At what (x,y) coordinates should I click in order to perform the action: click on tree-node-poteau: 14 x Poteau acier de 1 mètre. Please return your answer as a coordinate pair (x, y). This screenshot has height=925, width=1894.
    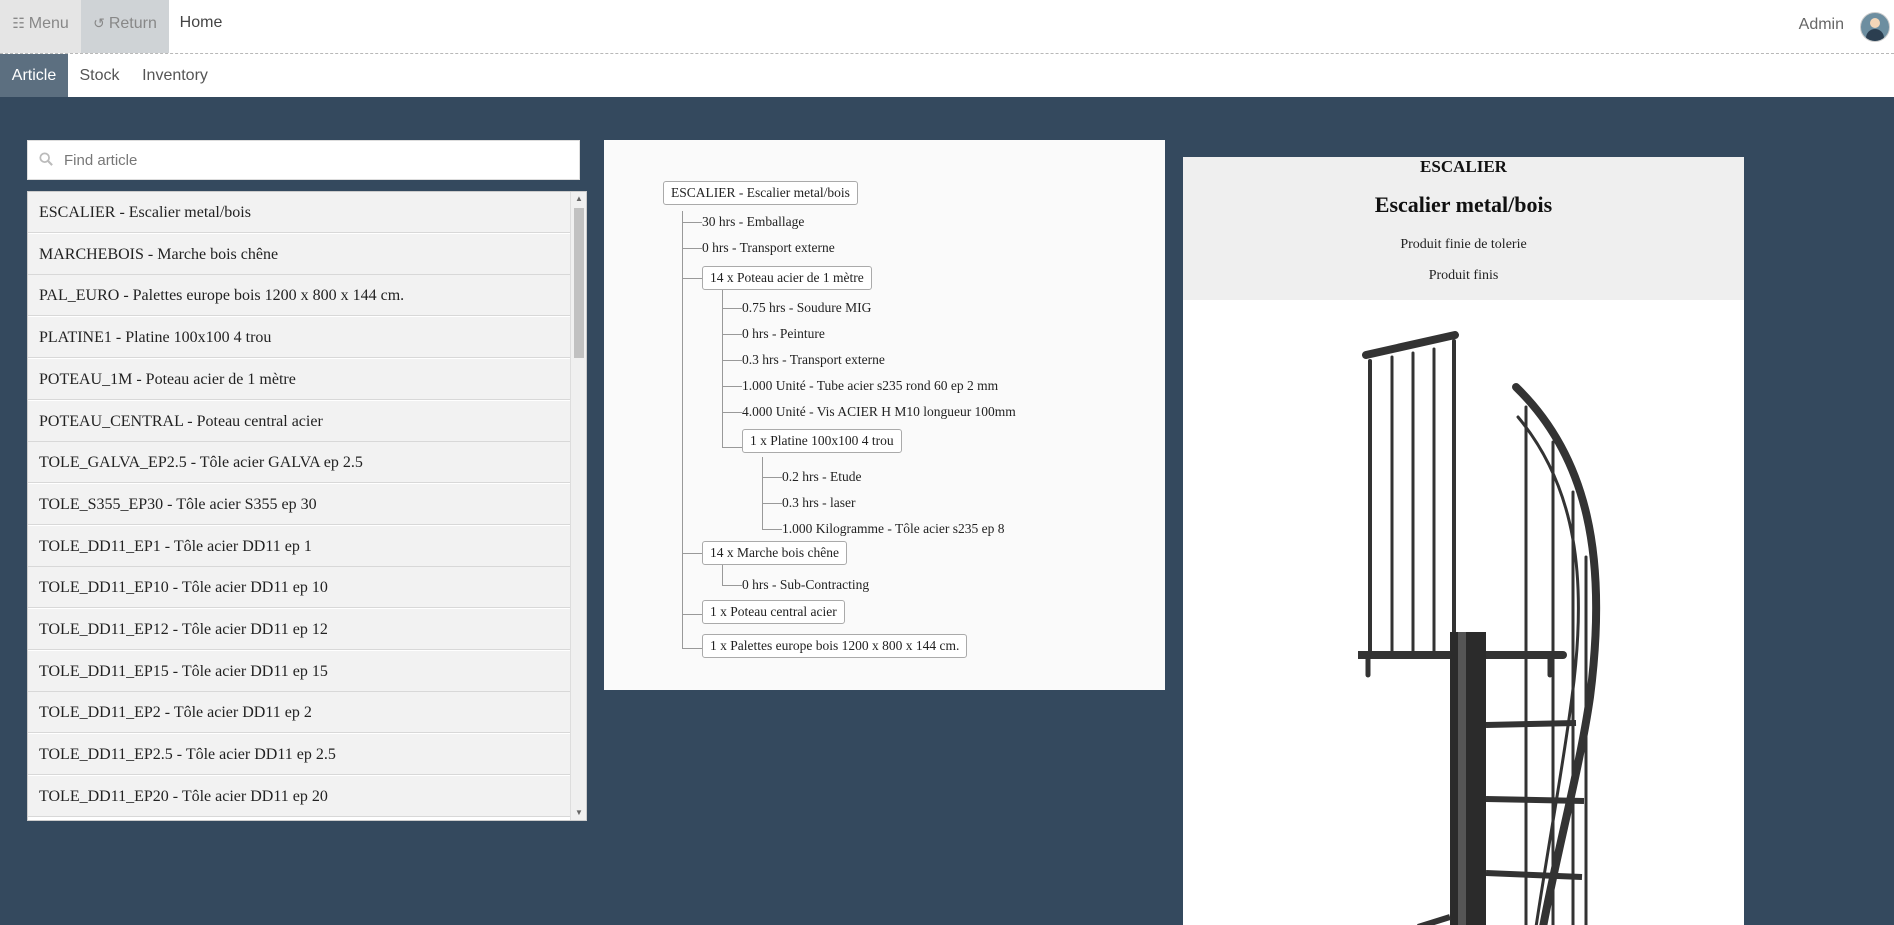
    Looking at the image, I should click on (787, 278).